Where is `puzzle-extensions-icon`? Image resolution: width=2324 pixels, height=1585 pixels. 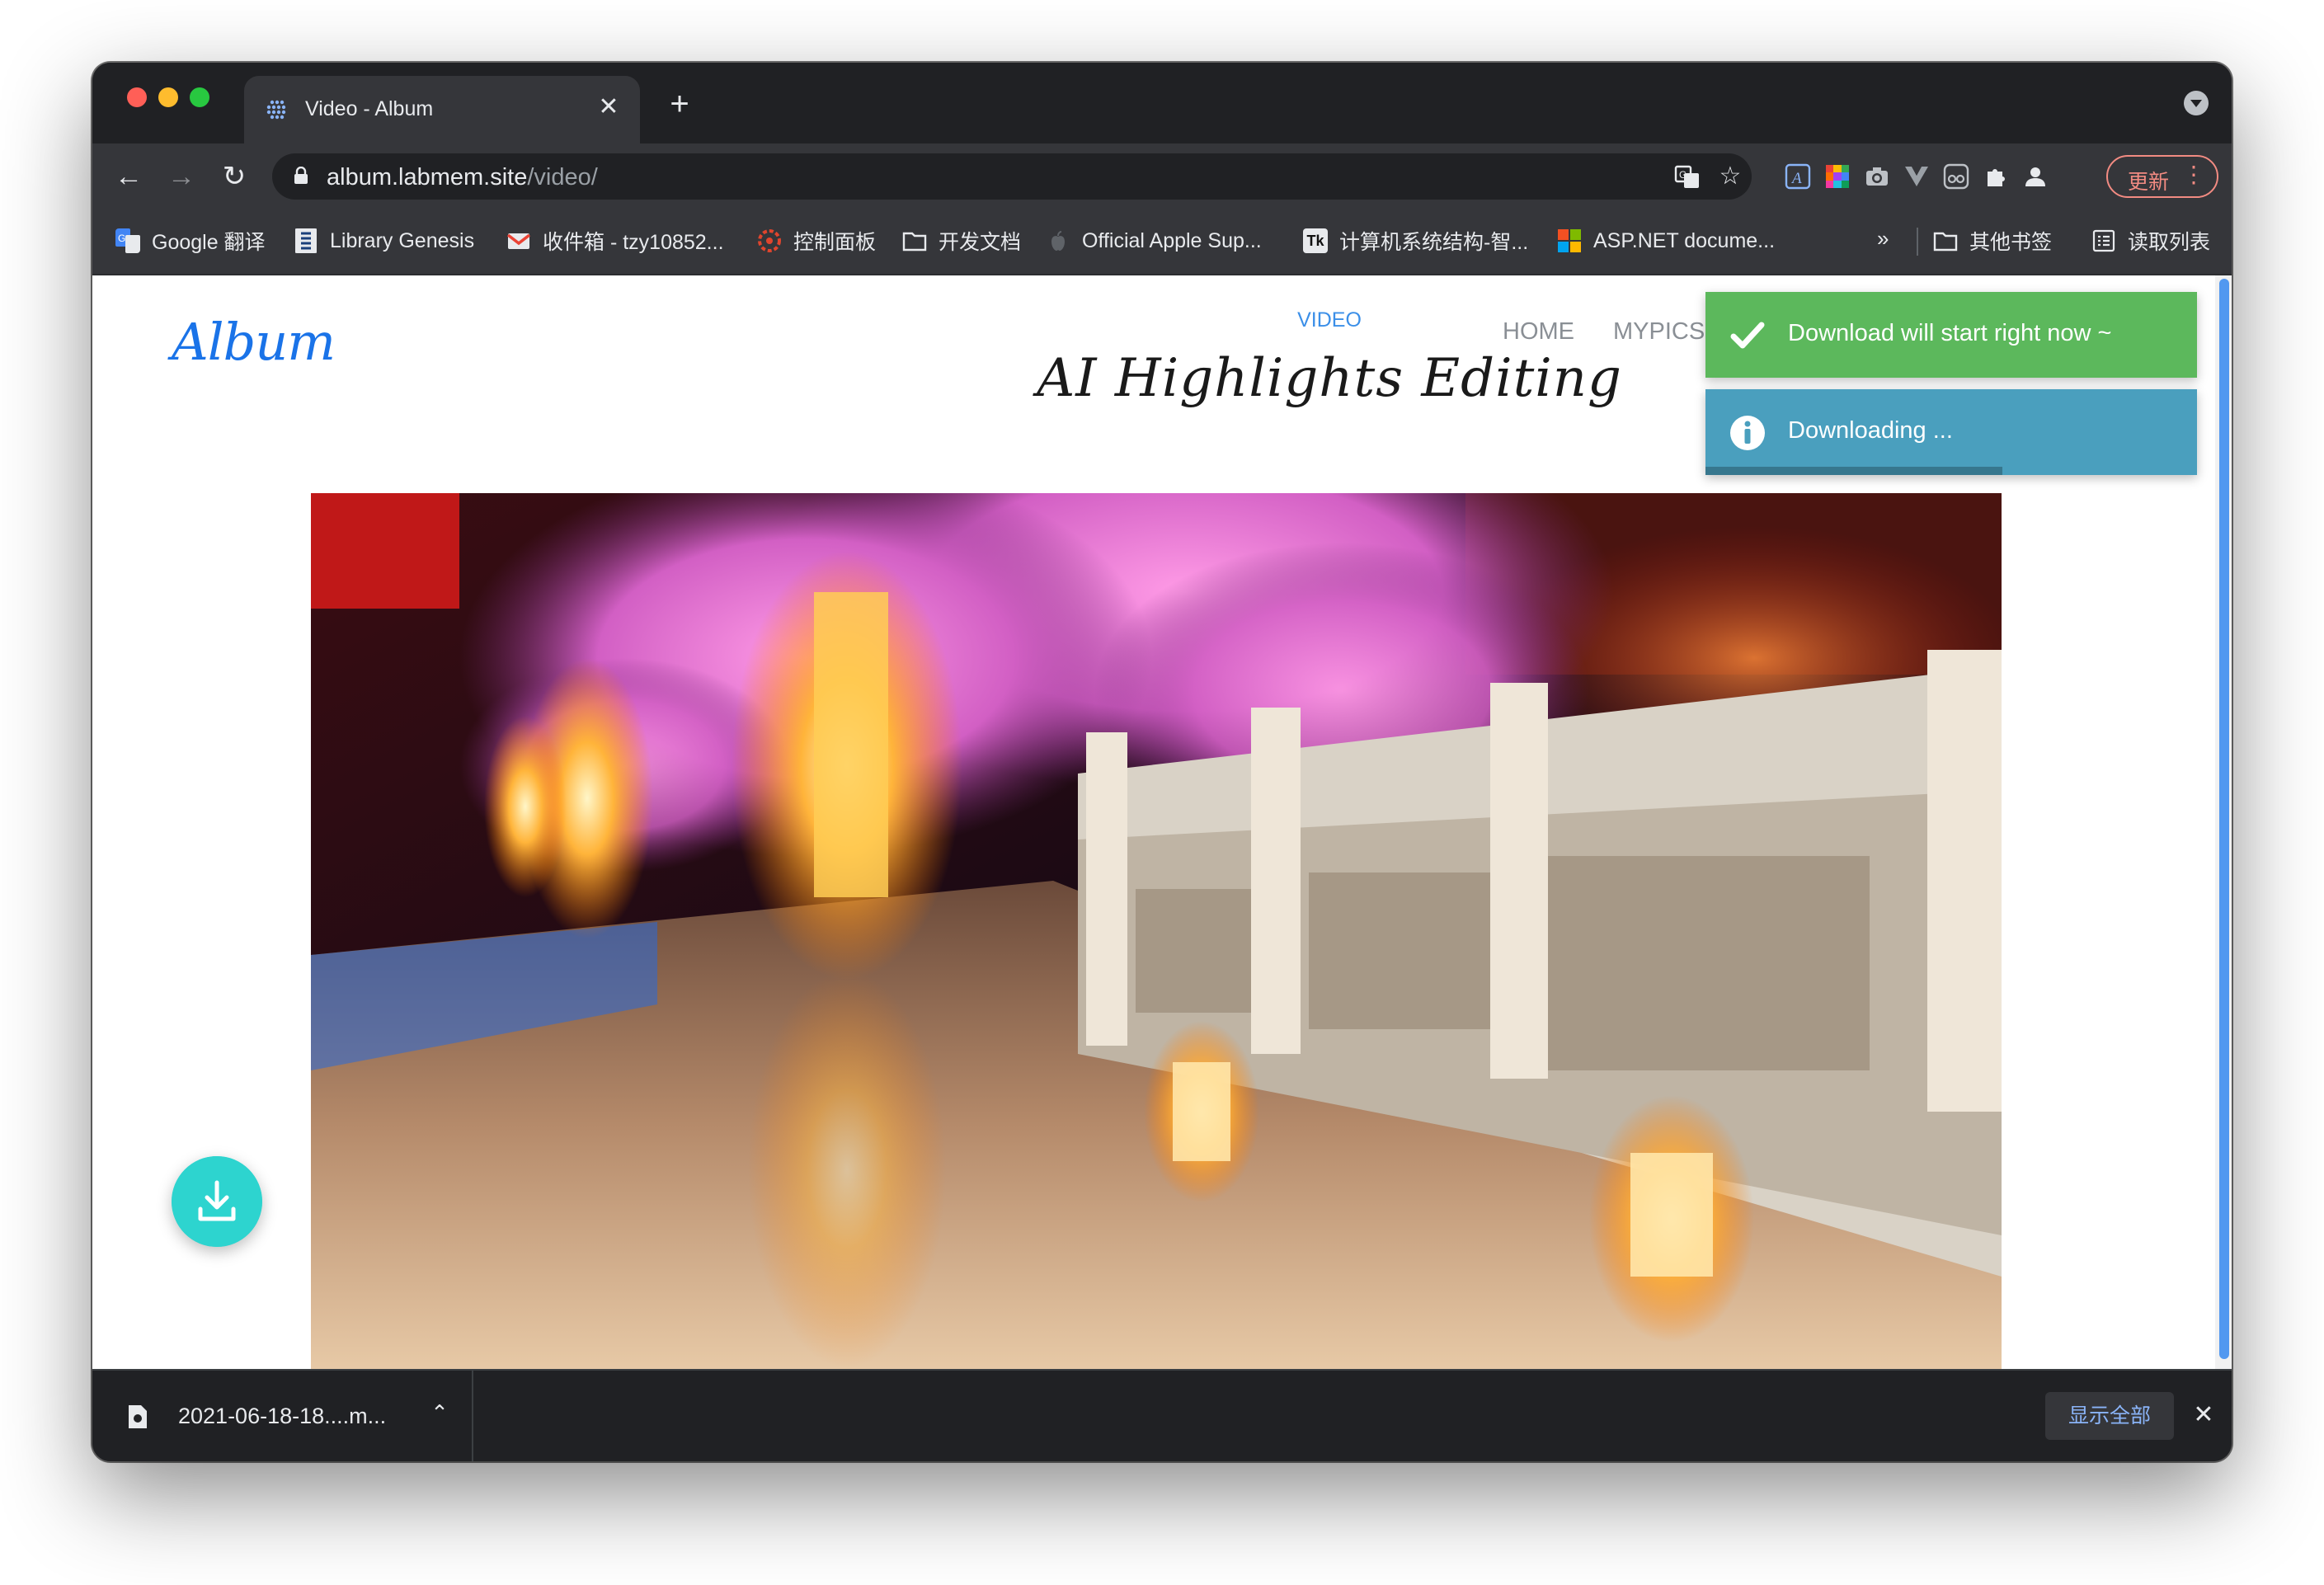
puzzle-extensions-icon is located at coordinates (1995, 177).